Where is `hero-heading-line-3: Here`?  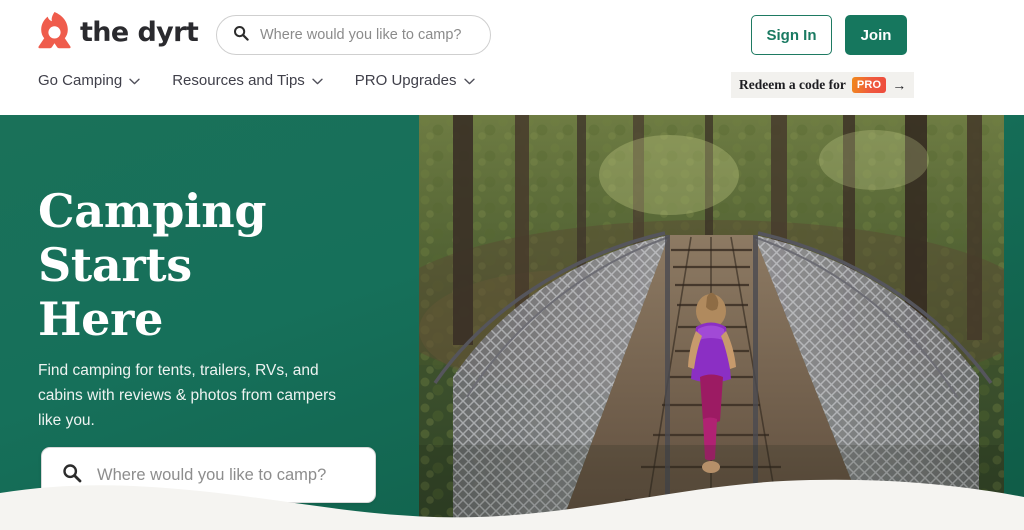 hero-heading-line-3: Here is located at coordinates (101, 319).